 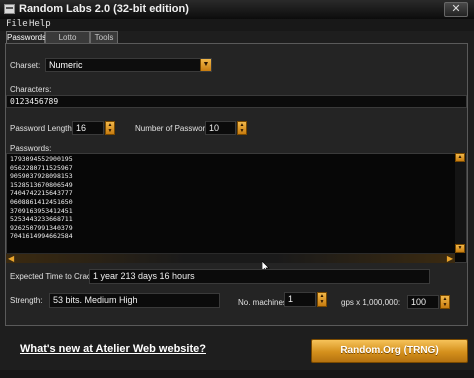 What do you see at coordinates (389, 351) in the screenshot?
I see `random-org-button: Random.Org (TRNG)` at bounding box center [389, 351].